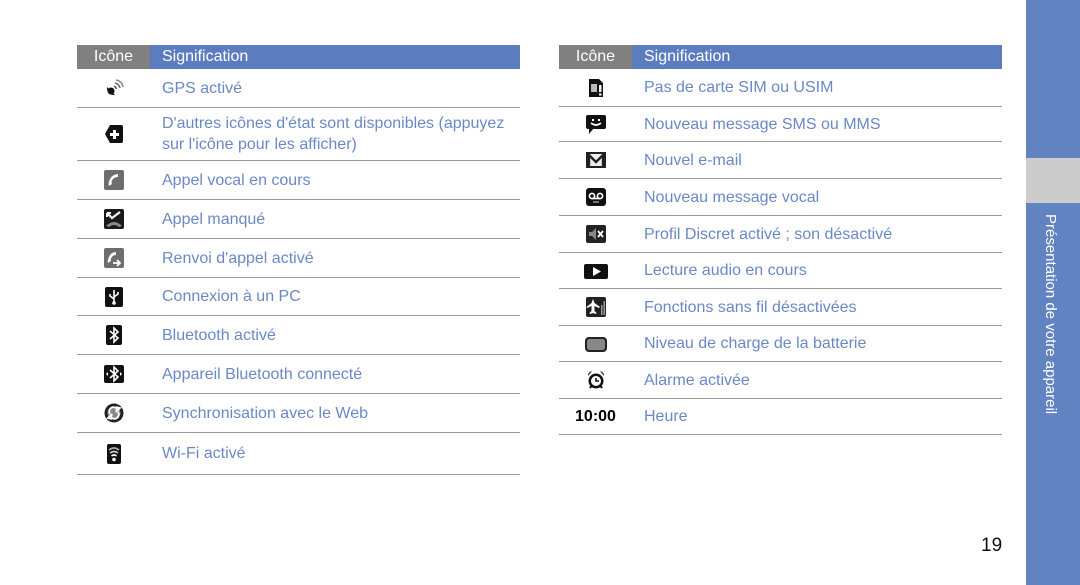  I want to click on alarm-icon, so click(595, 380).